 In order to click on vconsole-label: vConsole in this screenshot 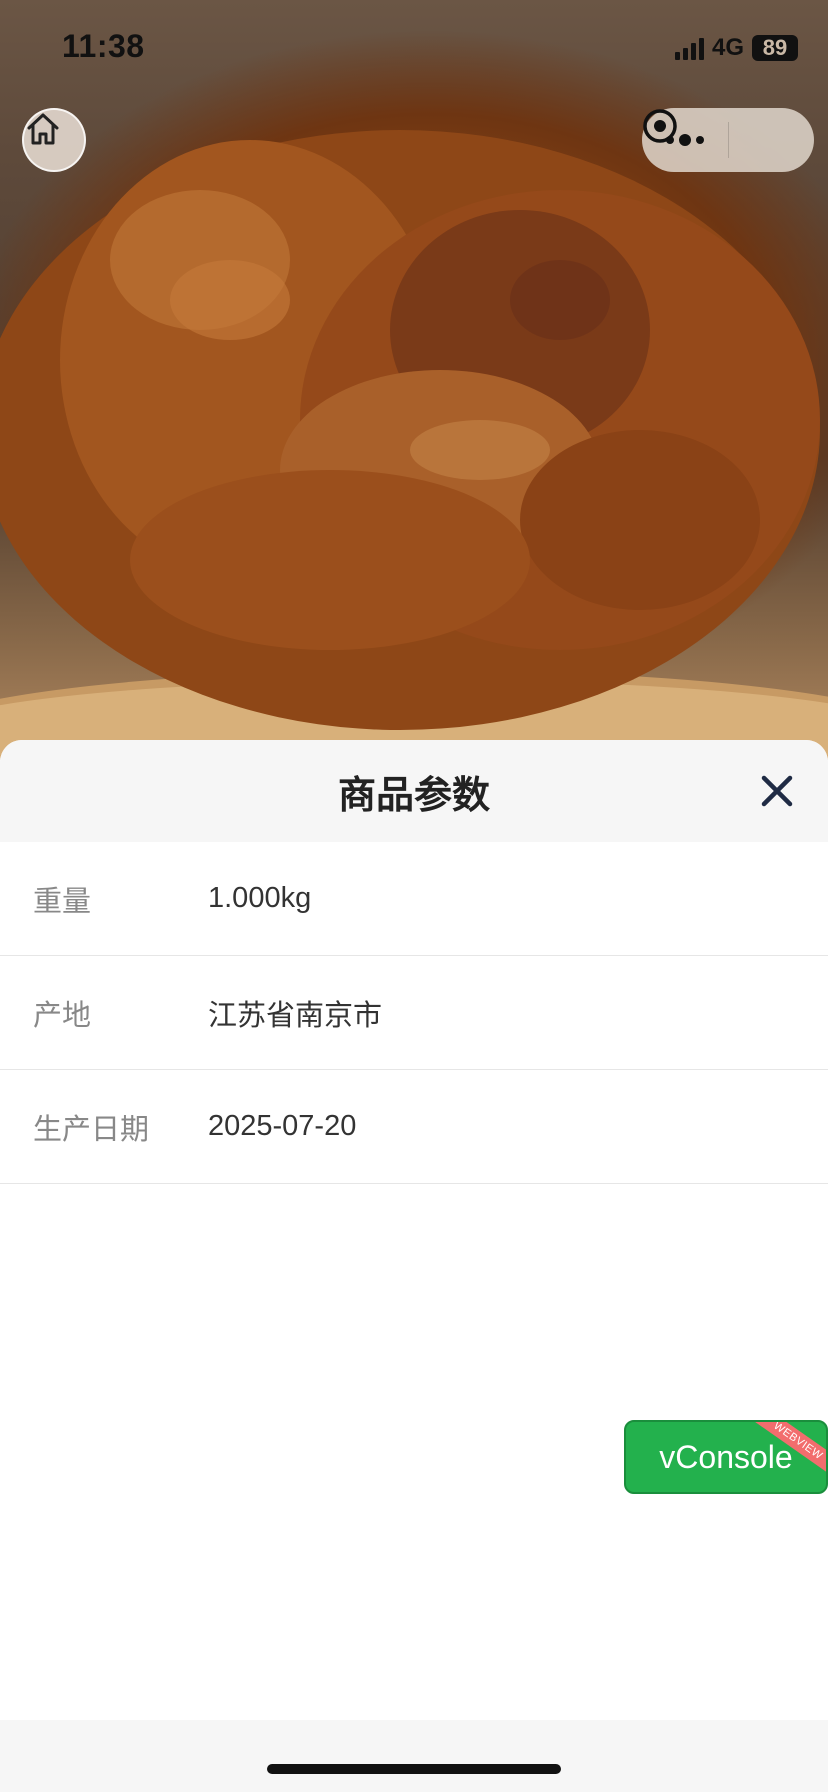, I will do `click(726, 1456)`.